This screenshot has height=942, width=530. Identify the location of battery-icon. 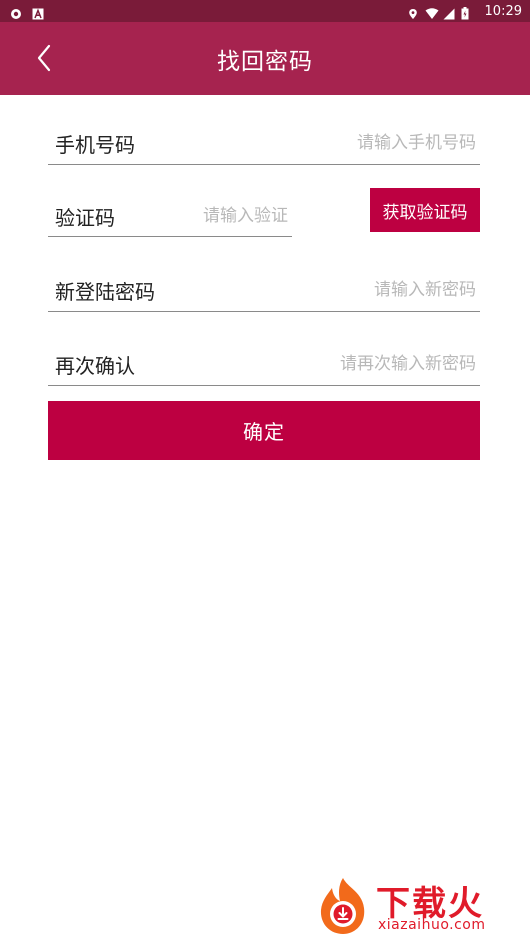
(467, 12).